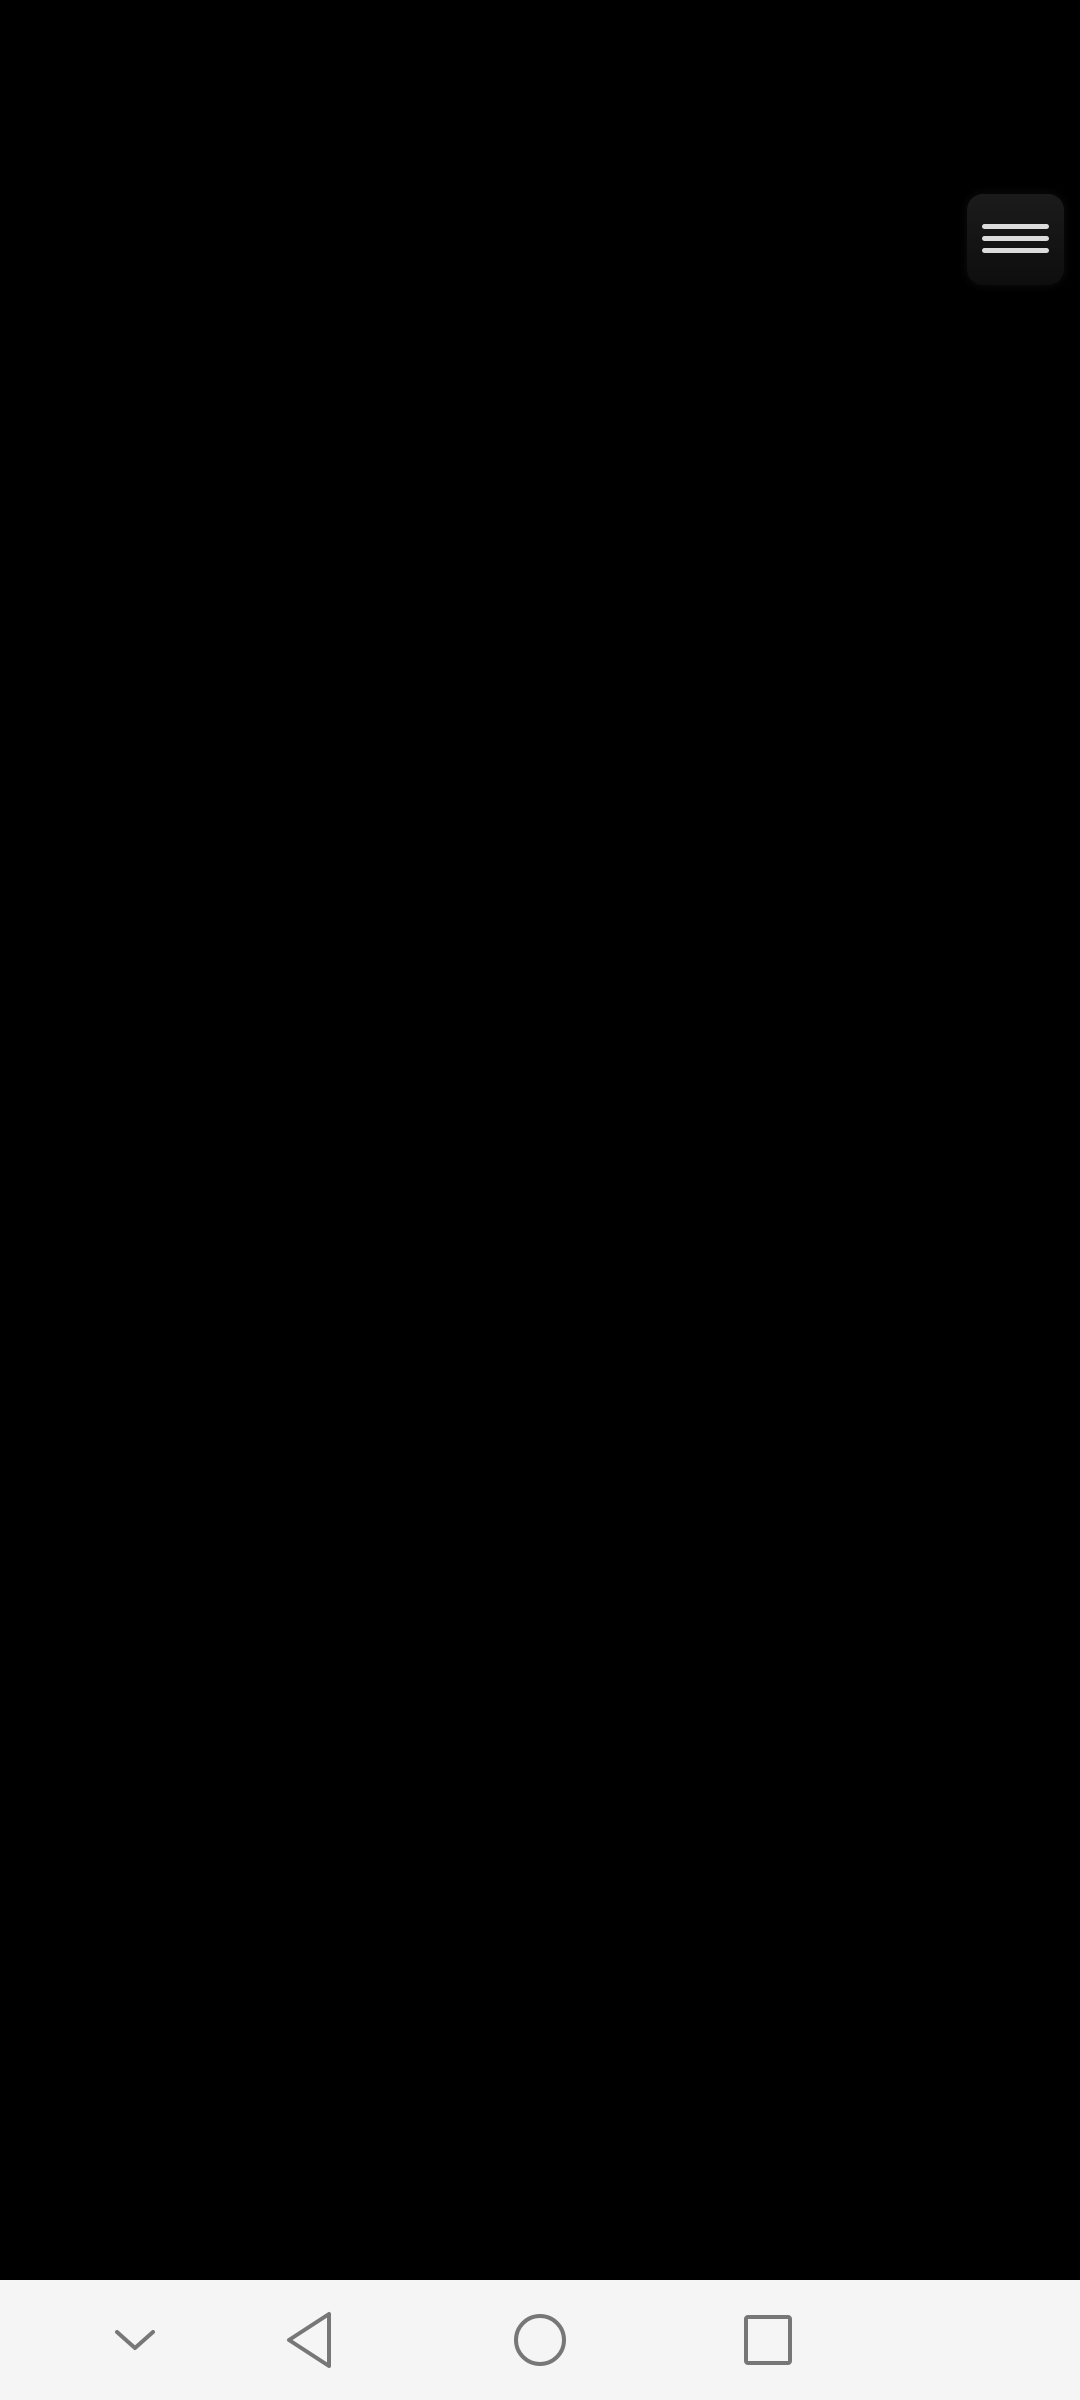 The image size is (1080, 2400). I want to click on back-button, so click(309, 2340).